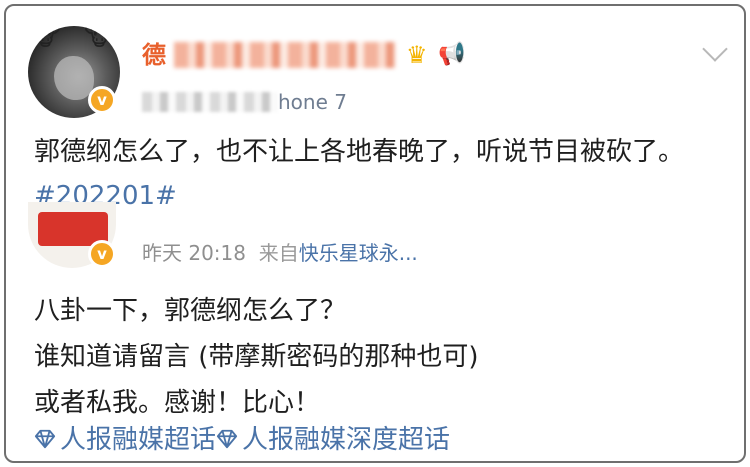 The width and height of the screenshot is (750, 467). Describe the element at coordinates (190, 311) in the screenshot. I see `post-line: 八卦一下，郭德纲怎么了？` at that location.